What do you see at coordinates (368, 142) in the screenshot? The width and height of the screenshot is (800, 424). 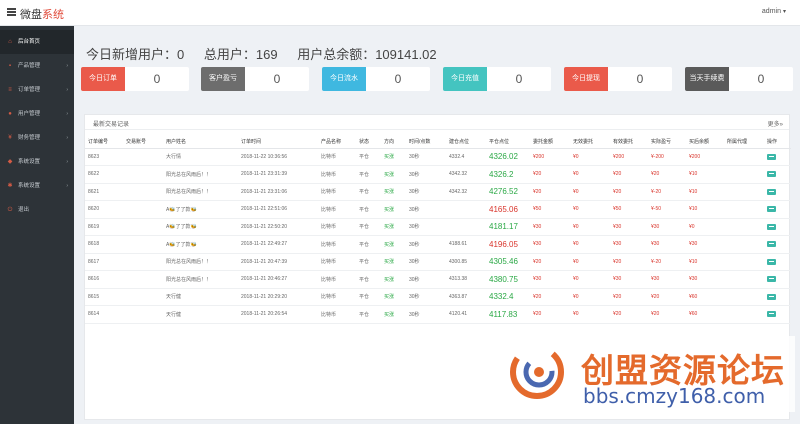 I see `column-header: 状态` at bounding box center [368, 142].